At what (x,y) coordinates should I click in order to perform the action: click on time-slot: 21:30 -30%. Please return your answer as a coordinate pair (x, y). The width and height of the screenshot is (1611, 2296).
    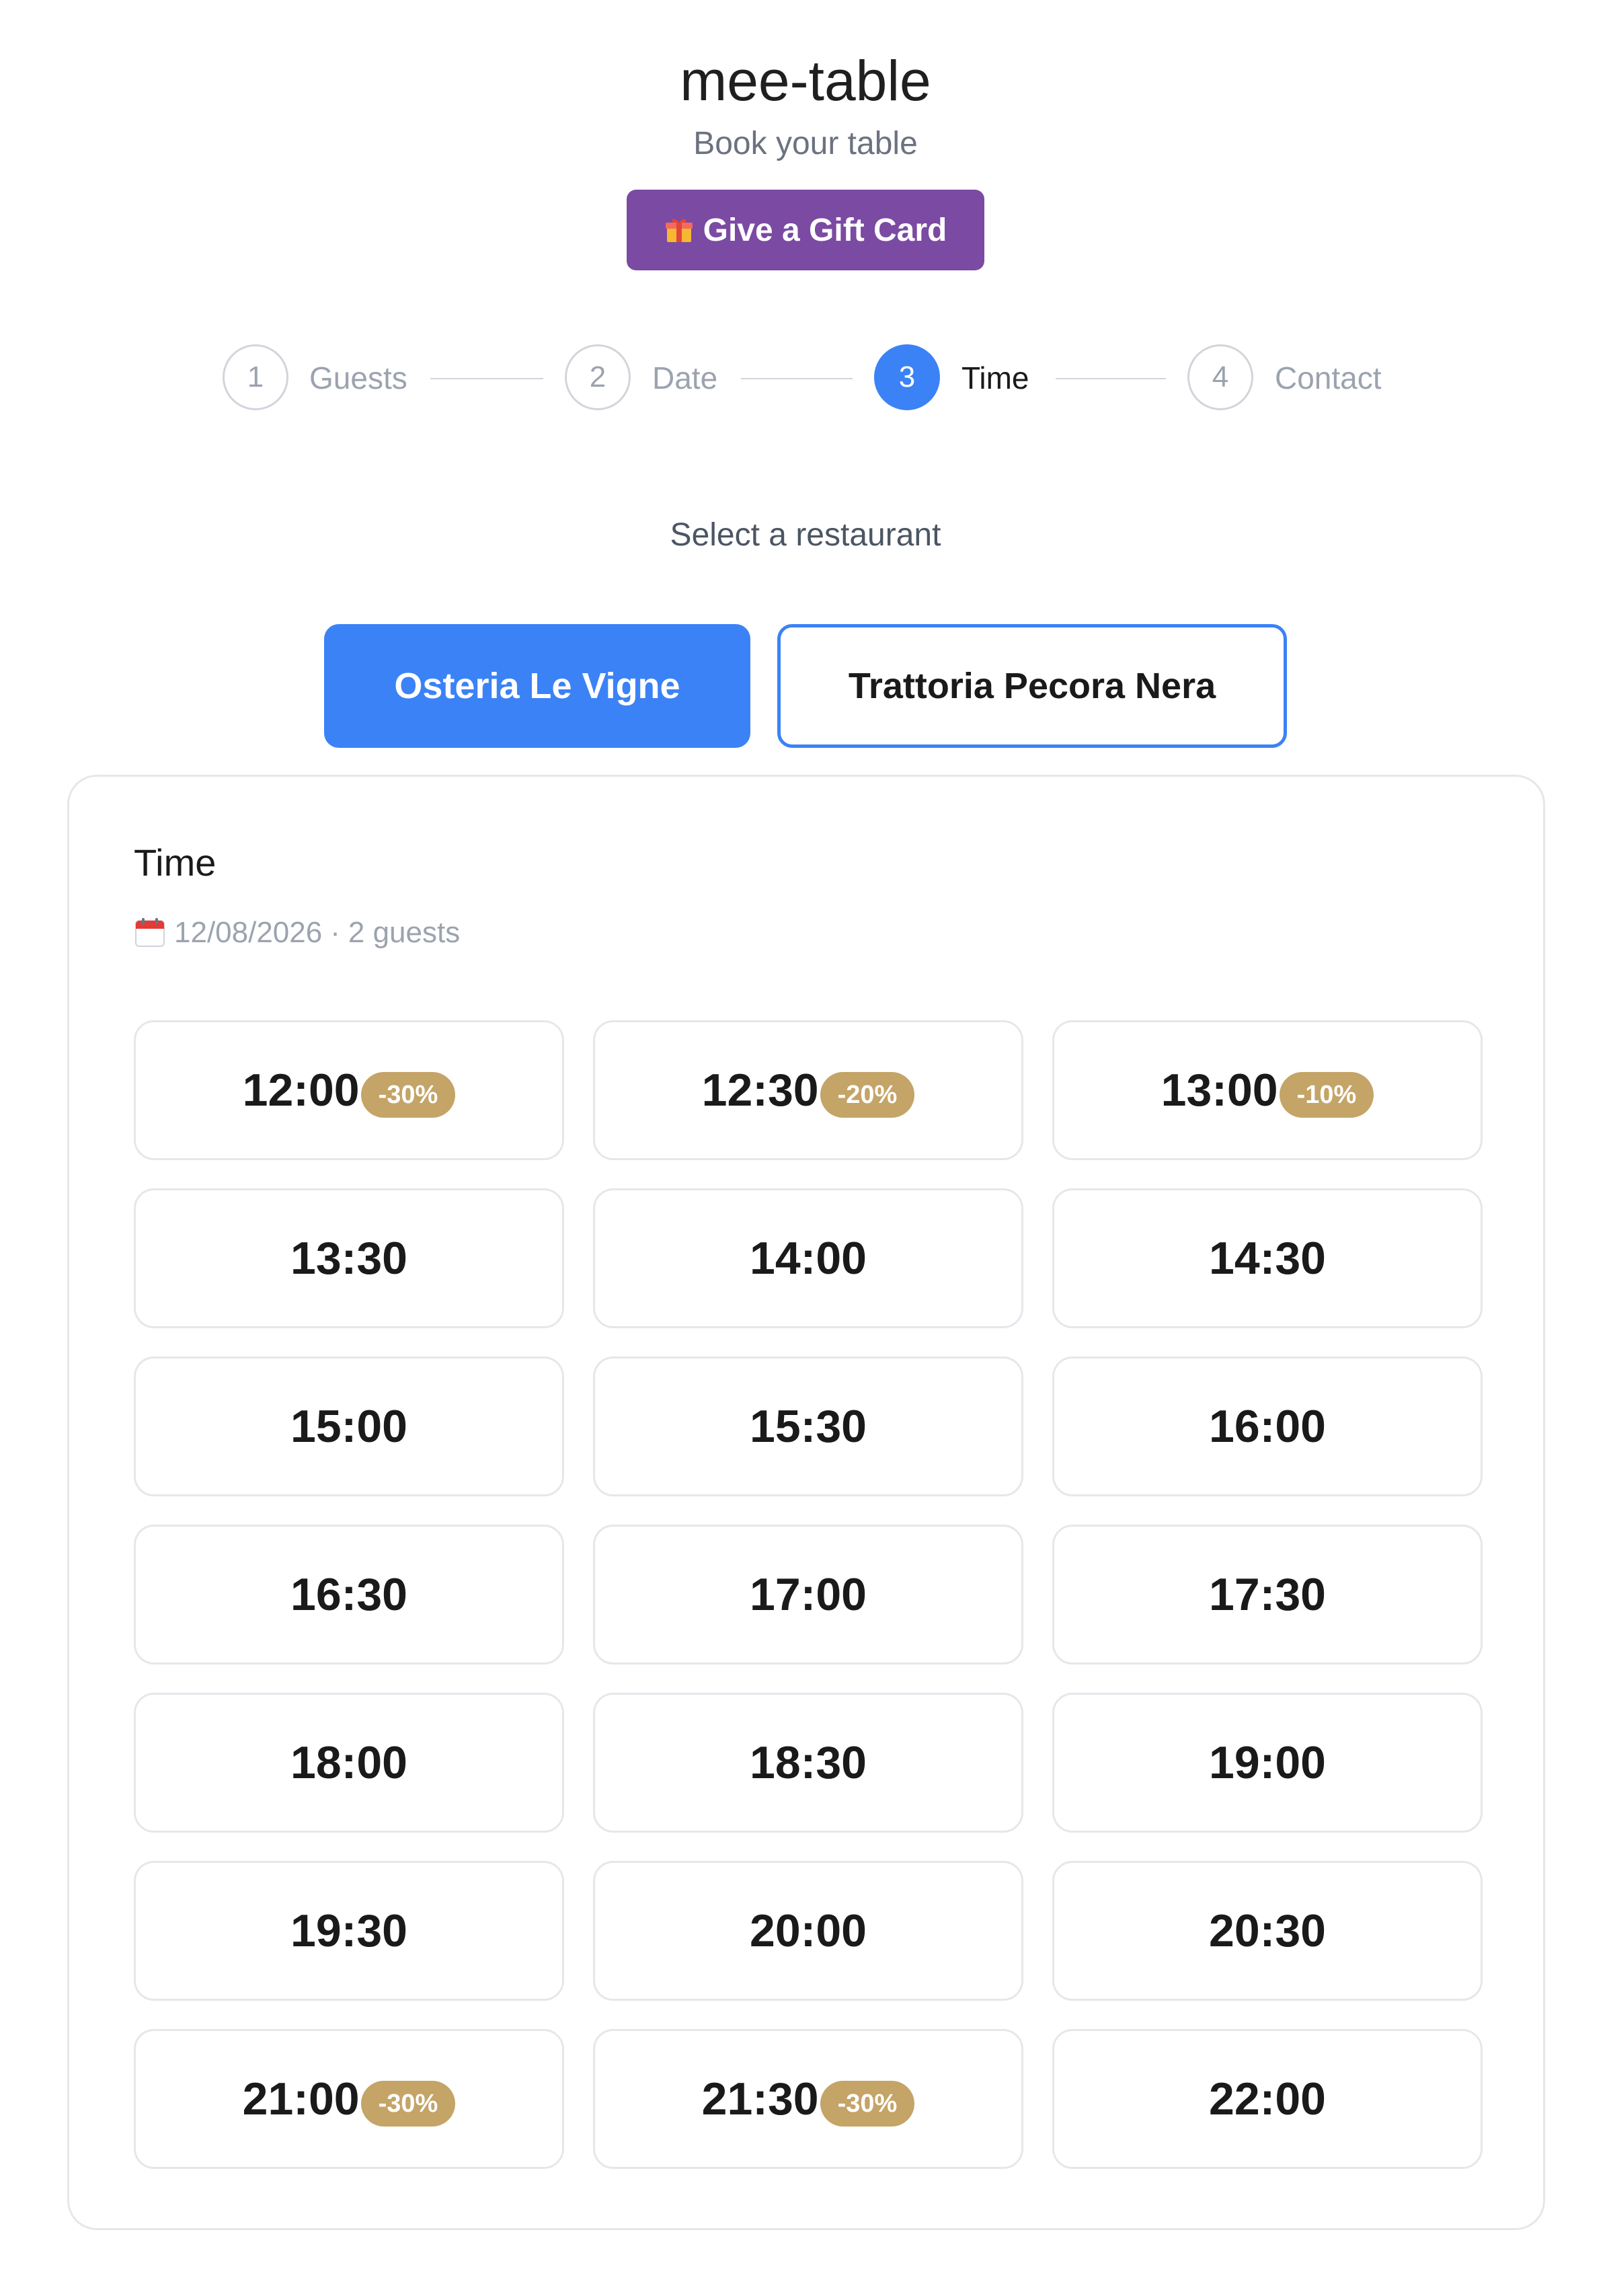
    Looking at the image, I should click on (808, 2099).